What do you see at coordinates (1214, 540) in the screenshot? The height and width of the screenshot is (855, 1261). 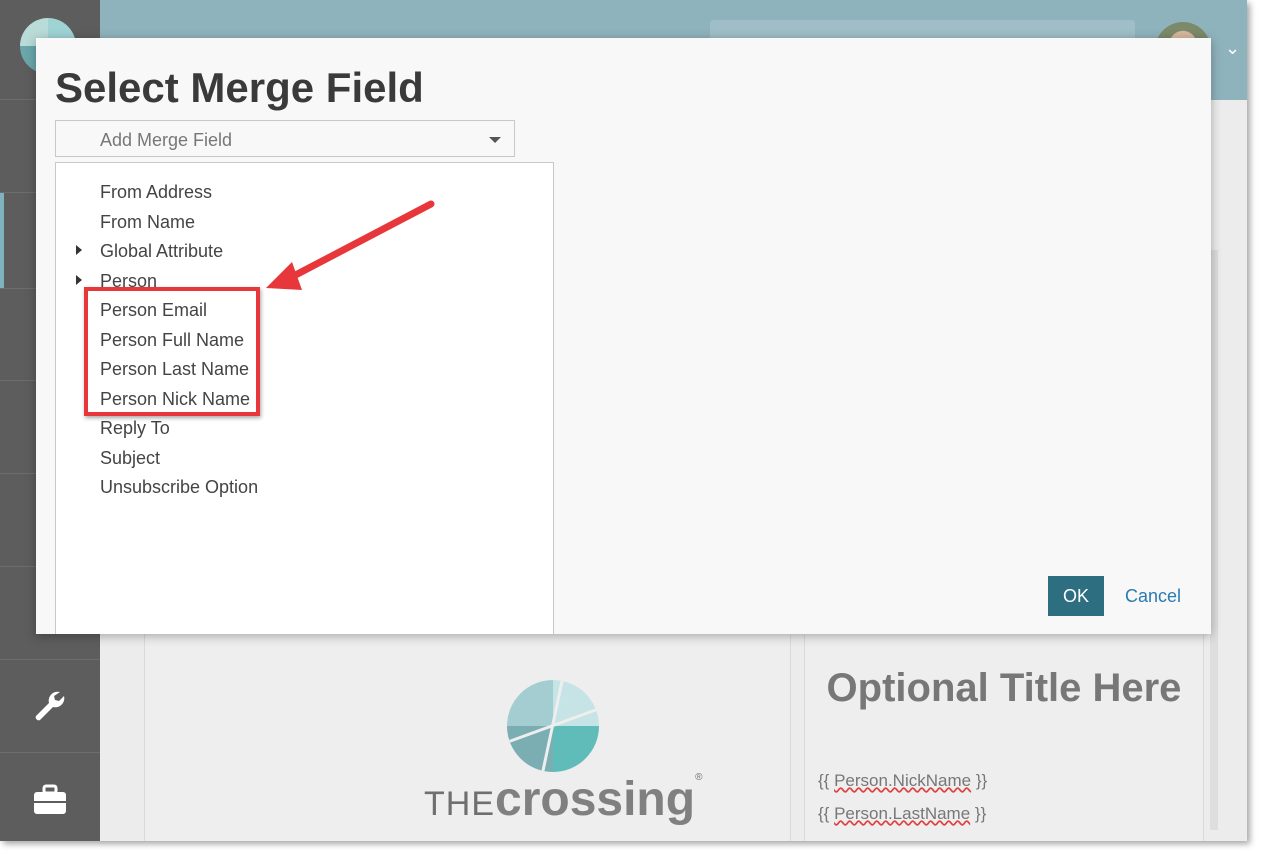 I see `editor-side-panel` at bounding box center [1214, 540].